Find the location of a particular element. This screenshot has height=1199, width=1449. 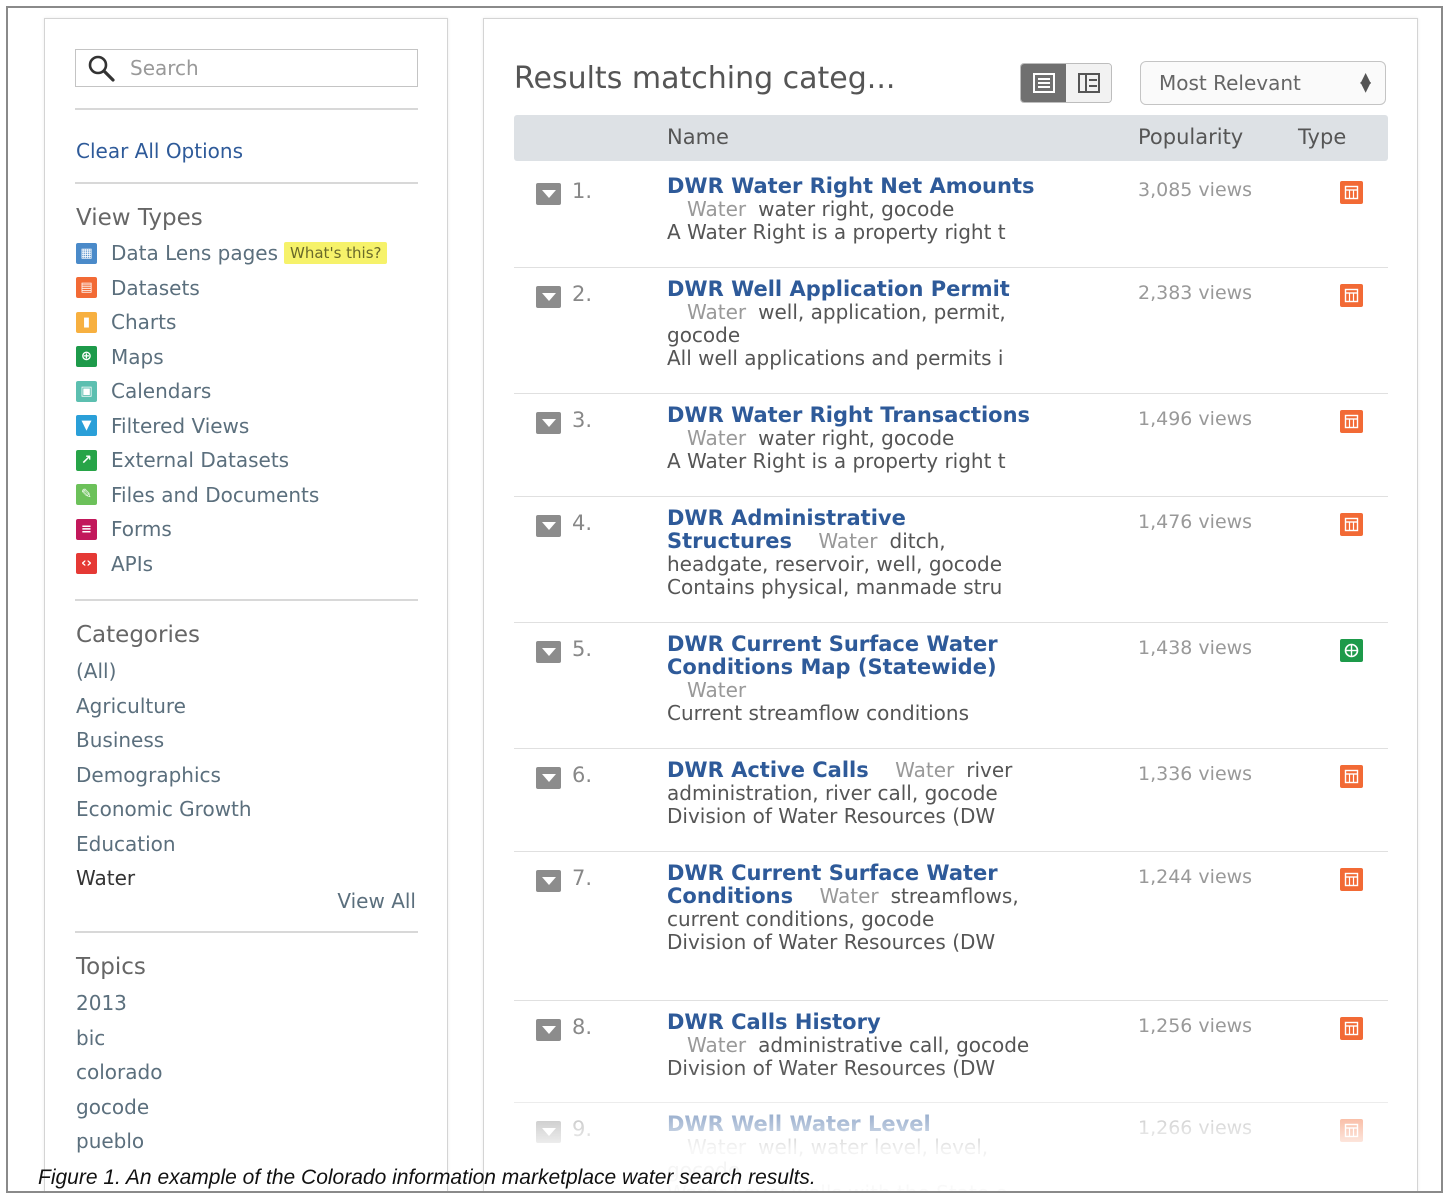

sort-dropdown: Most Relevant ▲ ▼ is located at coordinates (1263, 83).